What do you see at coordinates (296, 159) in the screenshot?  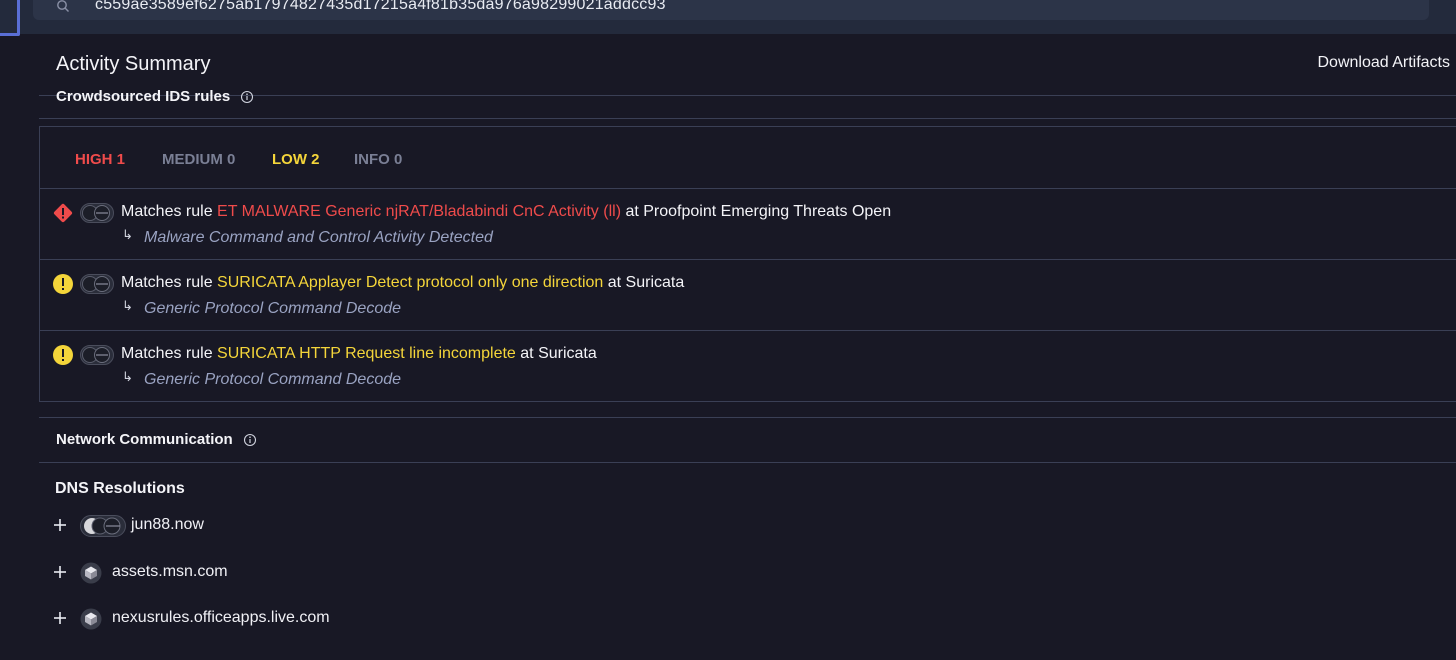 I see `tab-low: LOW 2` at bounding box center [296, 159].